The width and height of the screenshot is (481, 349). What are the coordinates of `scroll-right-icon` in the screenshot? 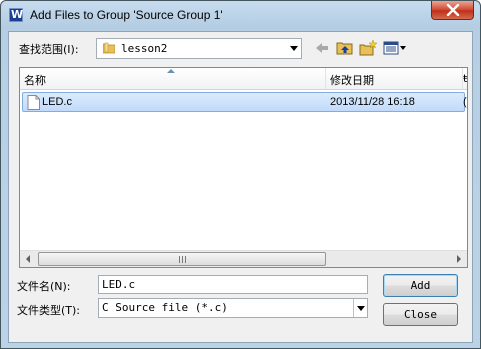 It's located at (459, 259).